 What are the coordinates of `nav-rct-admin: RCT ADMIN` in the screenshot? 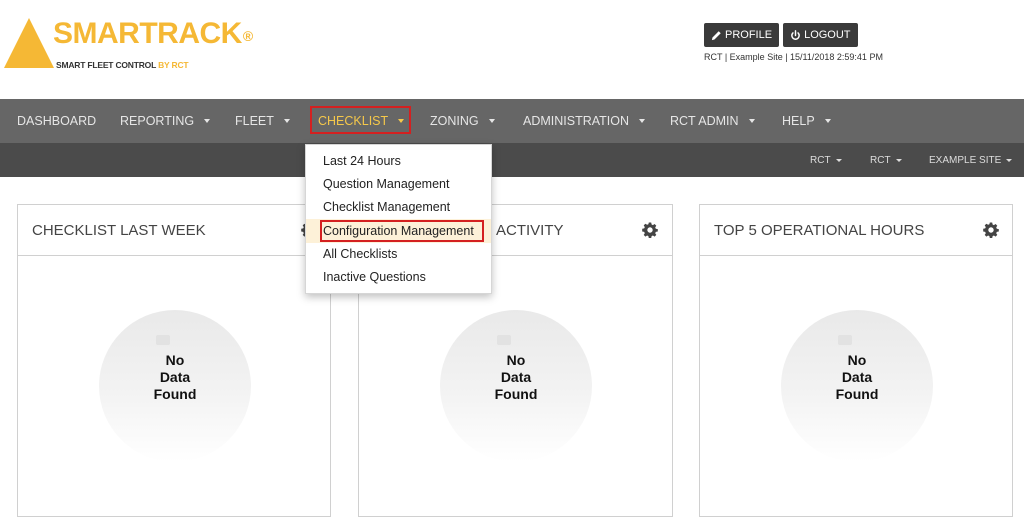 It's located at (712, 121).